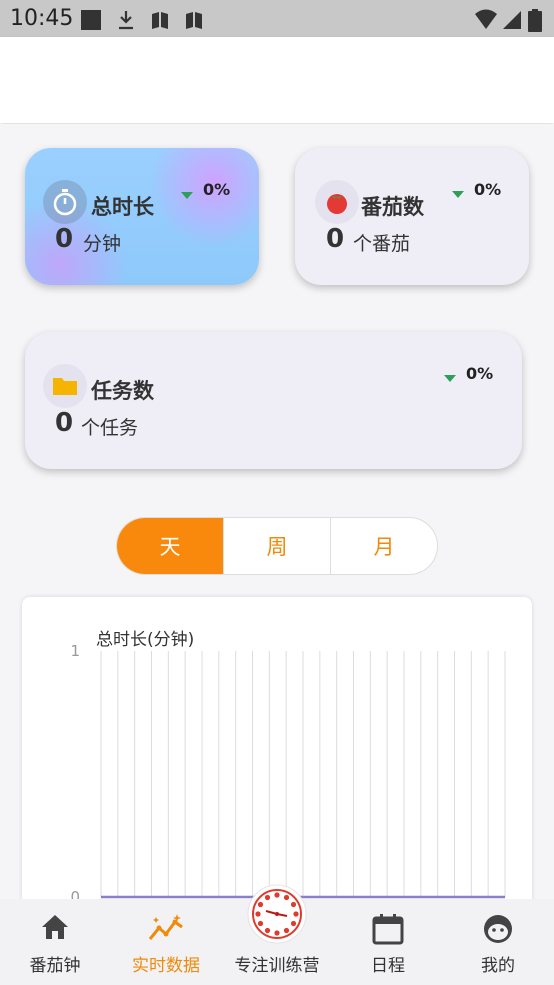 Image resolution: width=554 pixels, height=985 pixels. What do you see at coordinates (277, 80) in the screenshot?
I see `app-bar` at bounding box center [277, 80].